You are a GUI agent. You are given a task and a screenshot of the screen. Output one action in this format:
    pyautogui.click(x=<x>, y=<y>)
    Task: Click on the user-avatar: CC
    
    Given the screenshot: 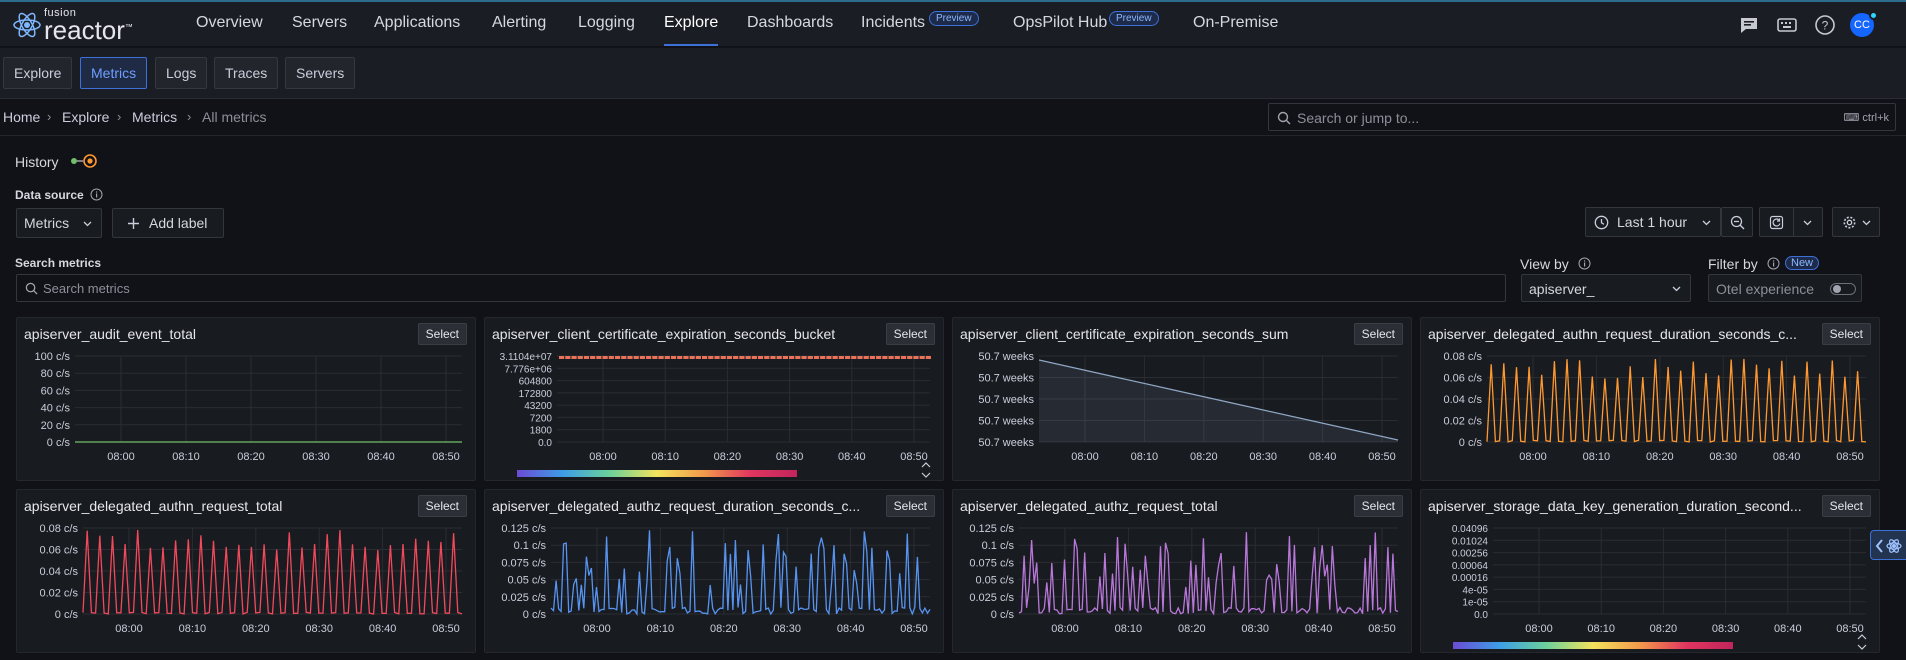 What is the action you would take?
    pyautogui.click(x=1864, y=24)
    